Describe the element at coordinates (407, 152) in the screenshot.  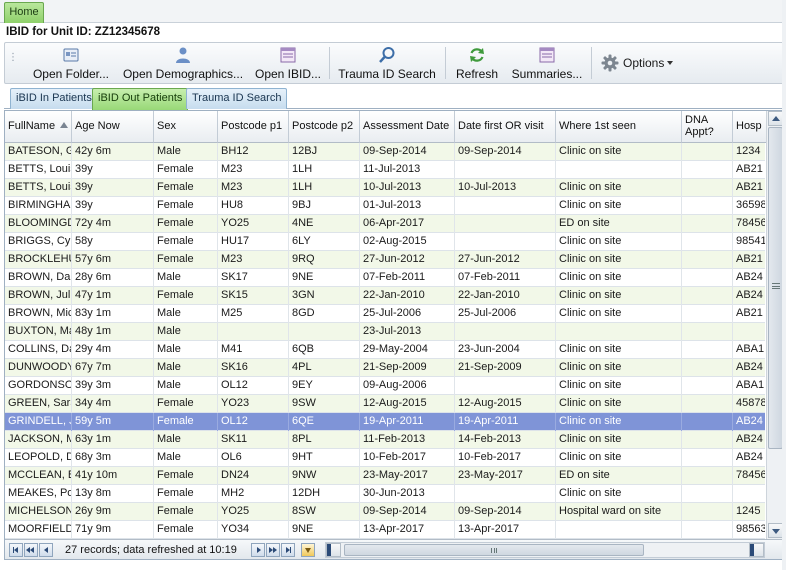
I see `cell-assessment-date: 09-Sep-2014` at that location.